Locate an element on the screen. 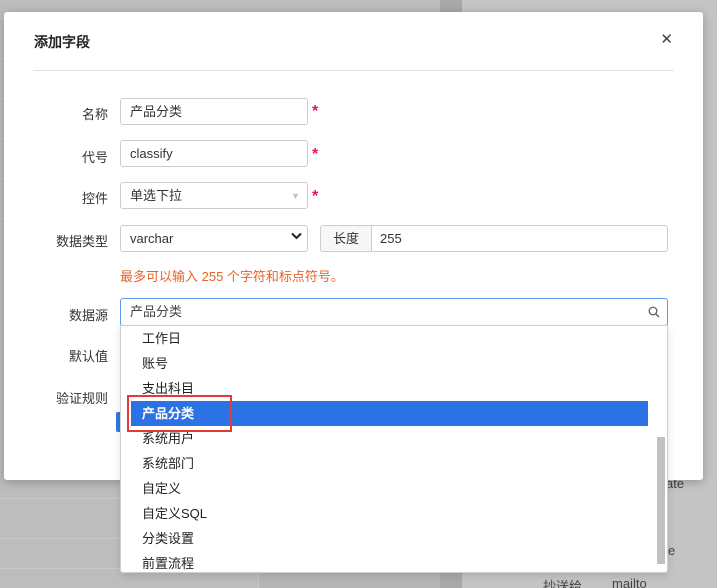 The width and height of the screenshot is (717, 588). dropdown-option: 自定义SQL is located at coordinates (389, 513).